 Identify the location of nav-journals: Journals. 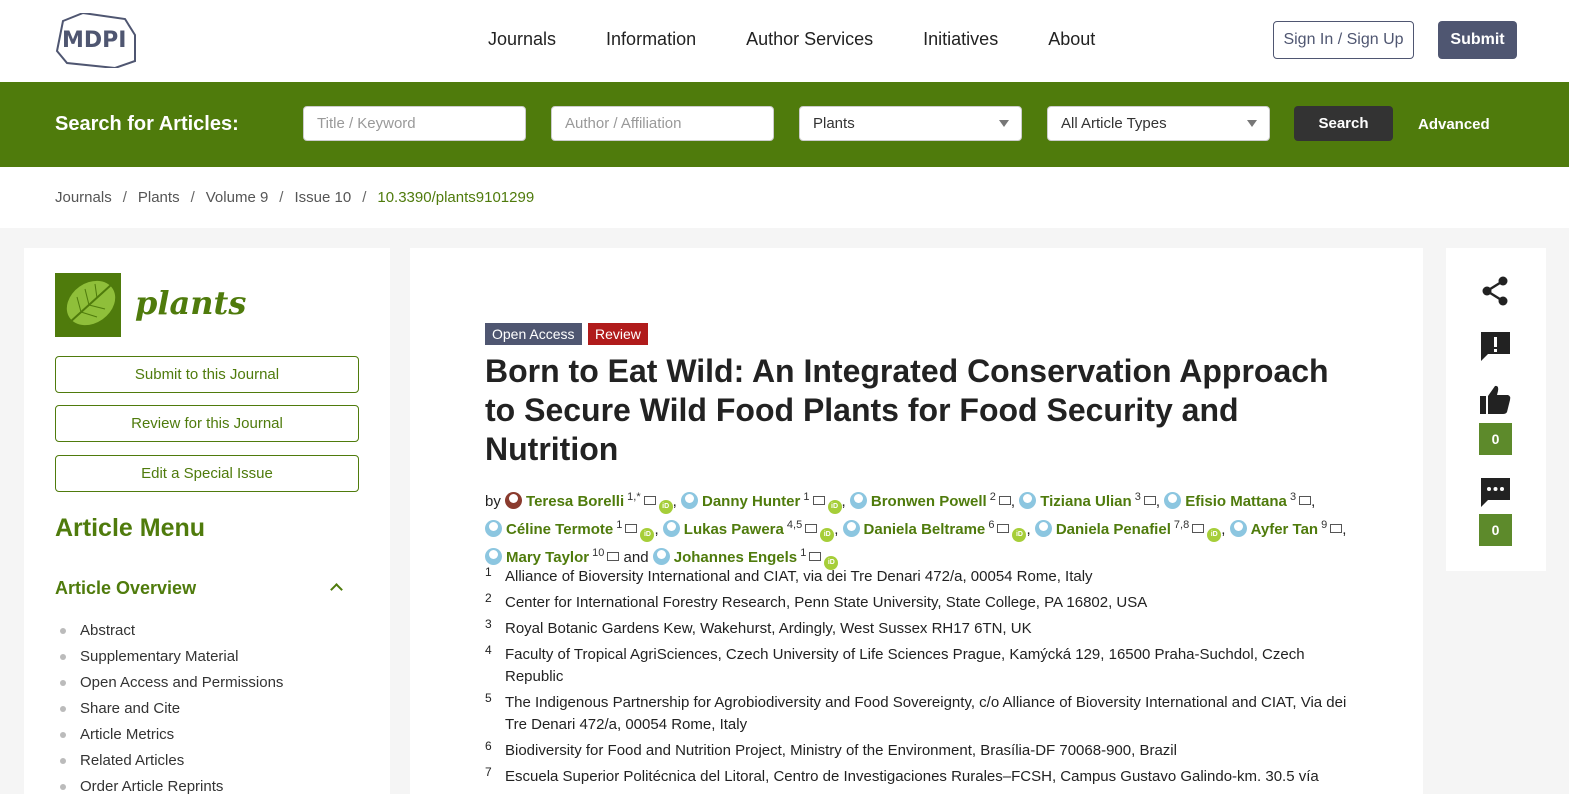
(522, 39).